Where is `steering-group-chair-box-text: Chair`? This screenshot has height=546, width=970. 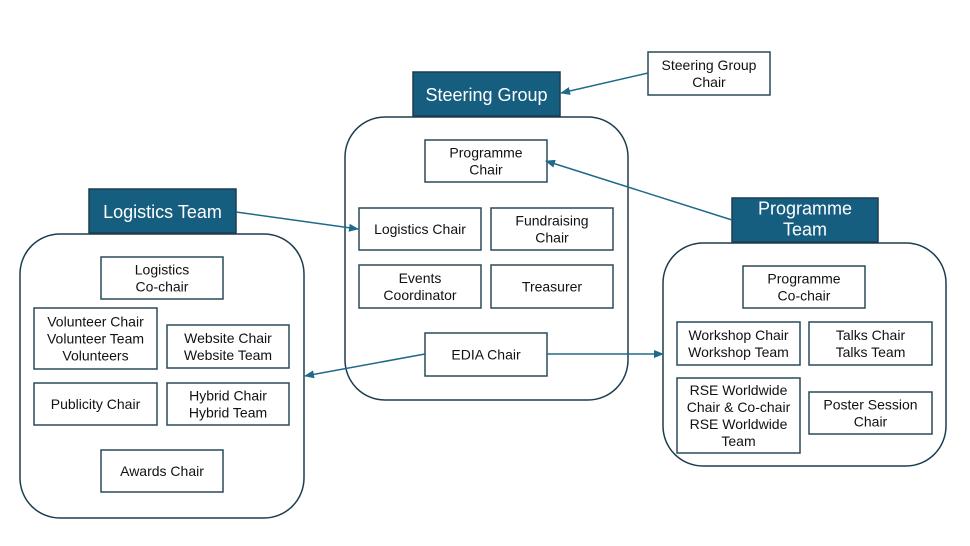 steering-group-chair-box-text: Chair is located at coordinates (709, 82).